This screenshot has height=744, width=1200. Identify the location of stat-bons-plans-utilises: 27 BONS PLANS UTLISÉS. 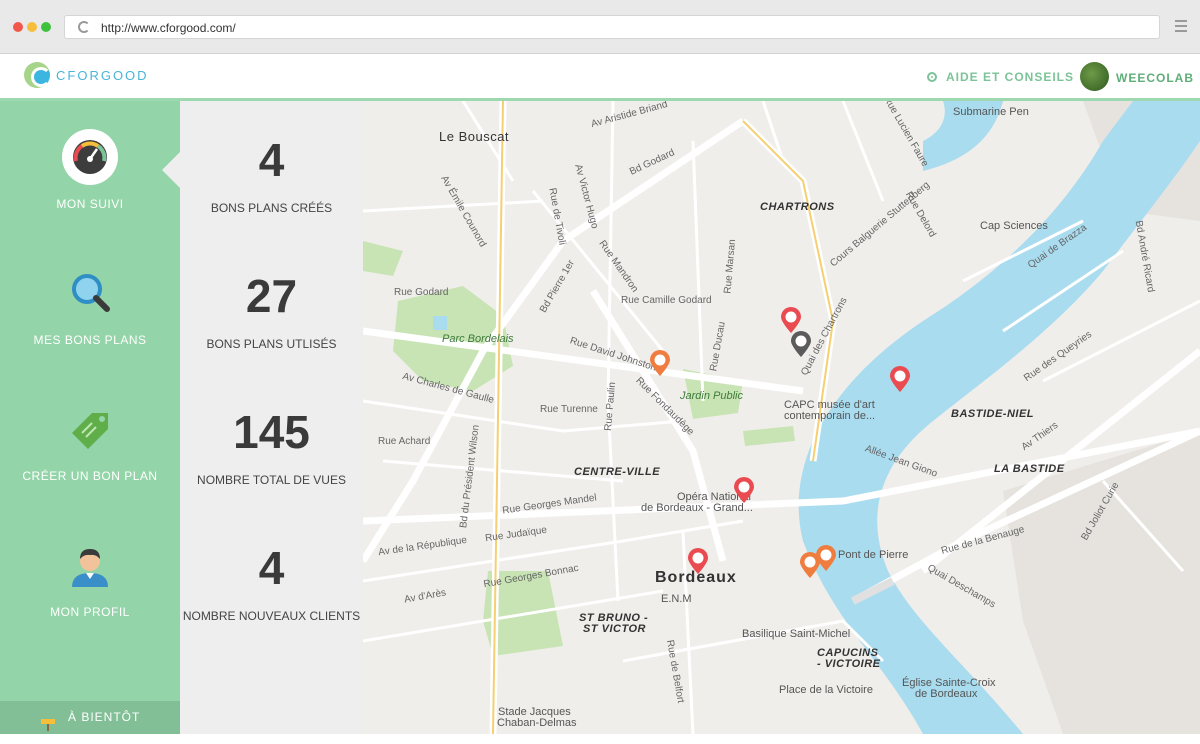
(271, 311).